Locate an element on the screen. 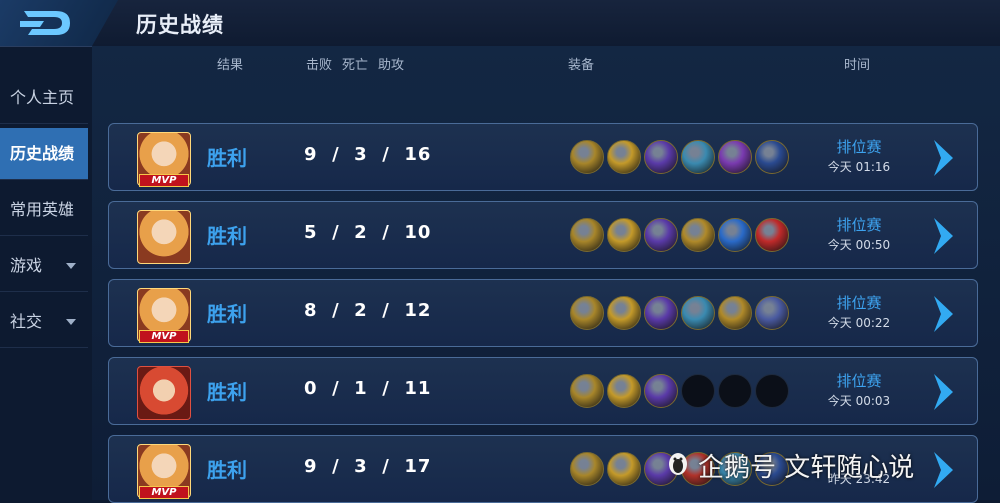 This screenshot has width=1000, height=503. deaths-value: 1 is located at coordinates (361, 388).